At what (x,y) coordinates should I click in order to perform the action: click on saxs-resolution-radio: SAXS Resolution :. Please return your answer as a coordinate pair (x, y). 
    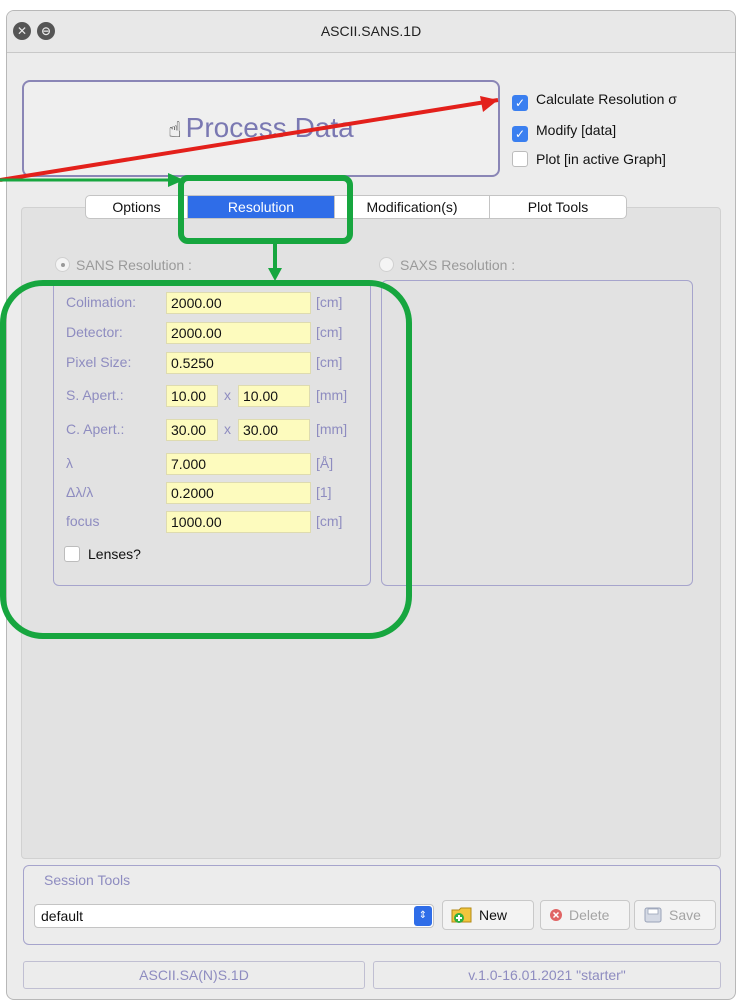
    Looking at the image, I should click on (447, 265).